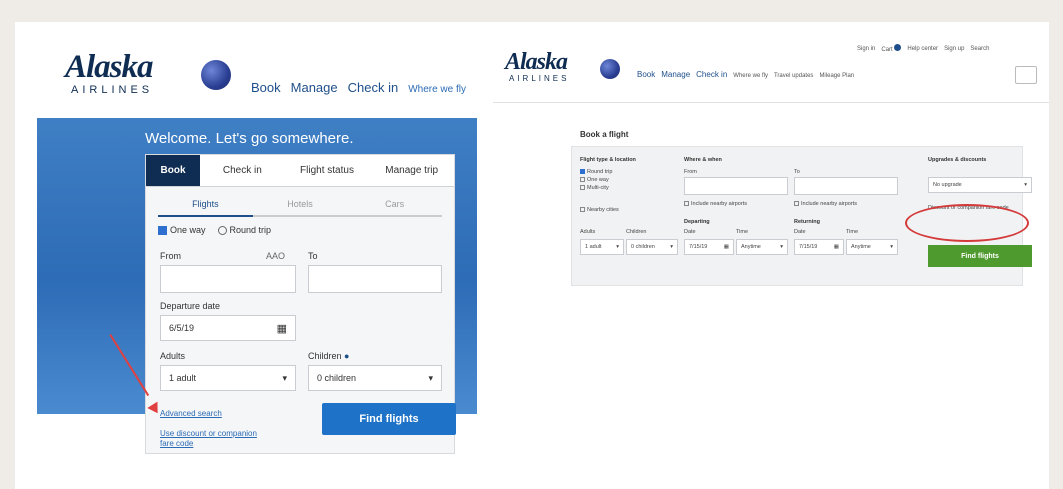 This screenshot has height=489, width=1063. I want to click on where-when-label: Where & when, so click(703, 160).